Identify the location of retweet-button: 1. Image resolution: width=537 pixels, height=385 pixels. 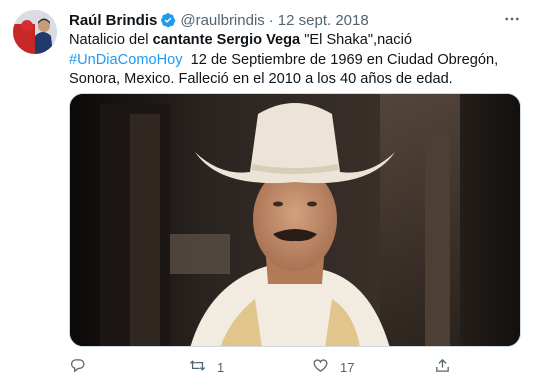
(206, 367).